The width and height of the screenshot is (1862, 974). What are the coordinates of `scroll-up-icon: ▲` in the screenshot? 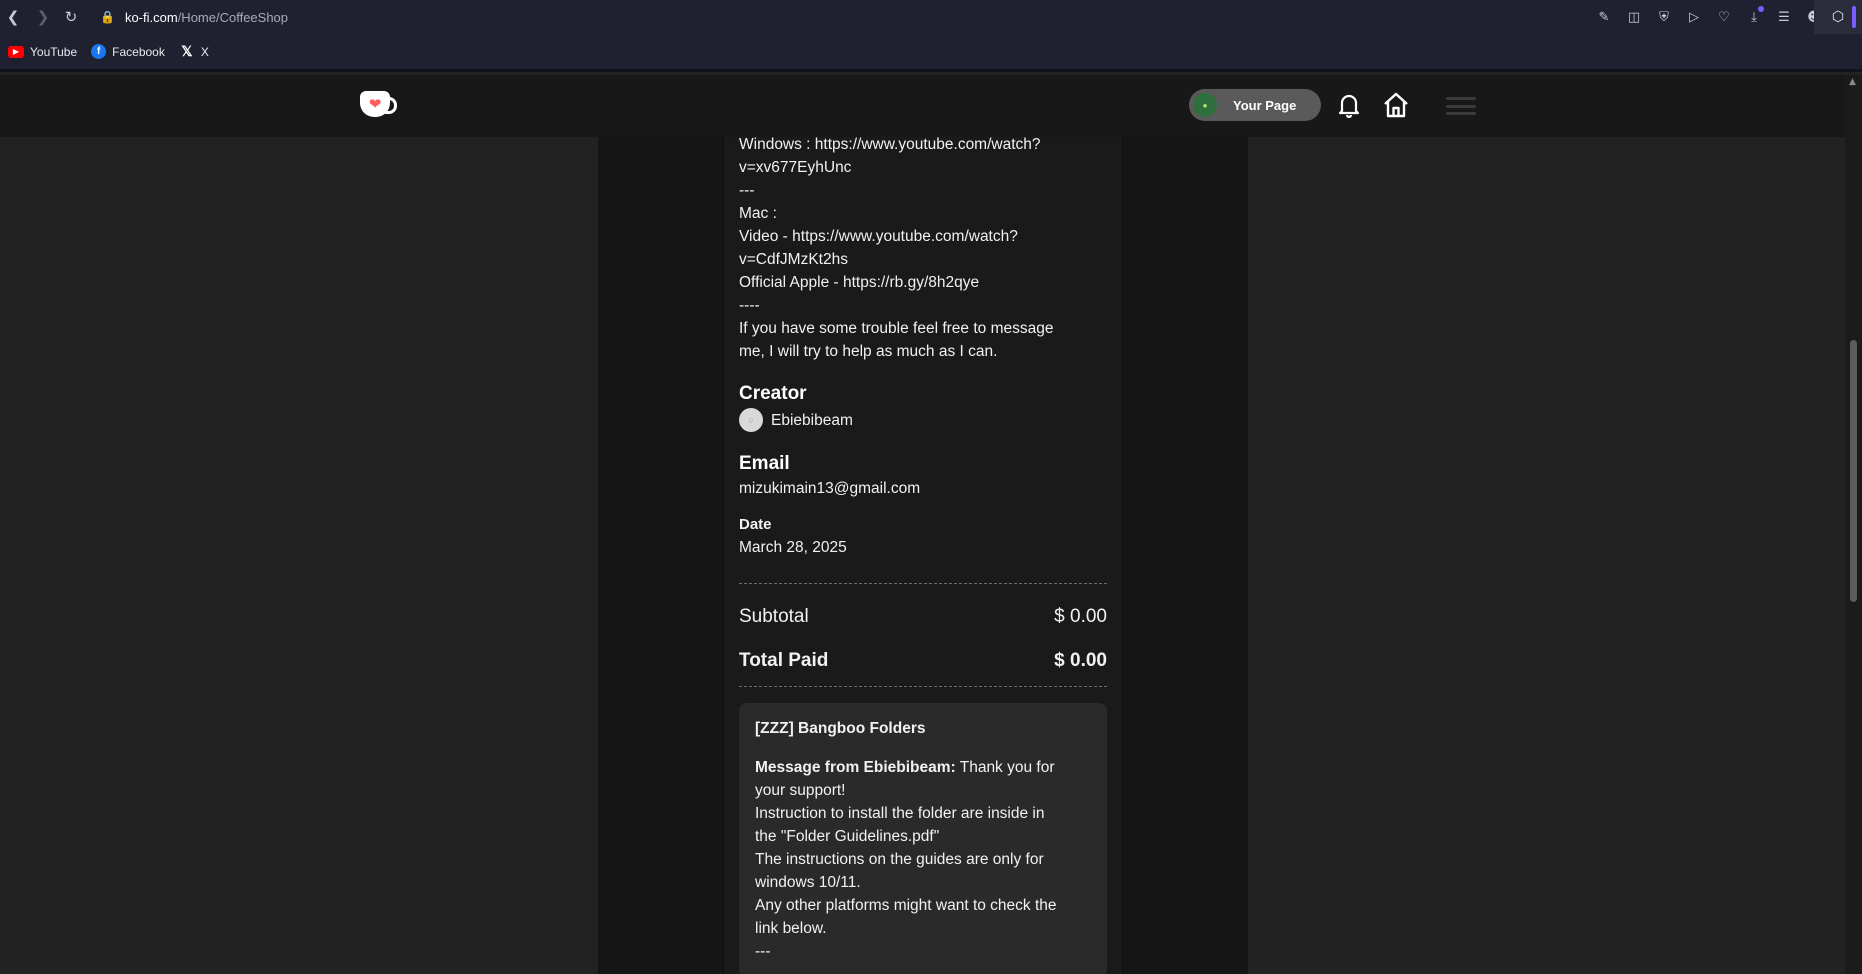 It's located at (1852, 82).